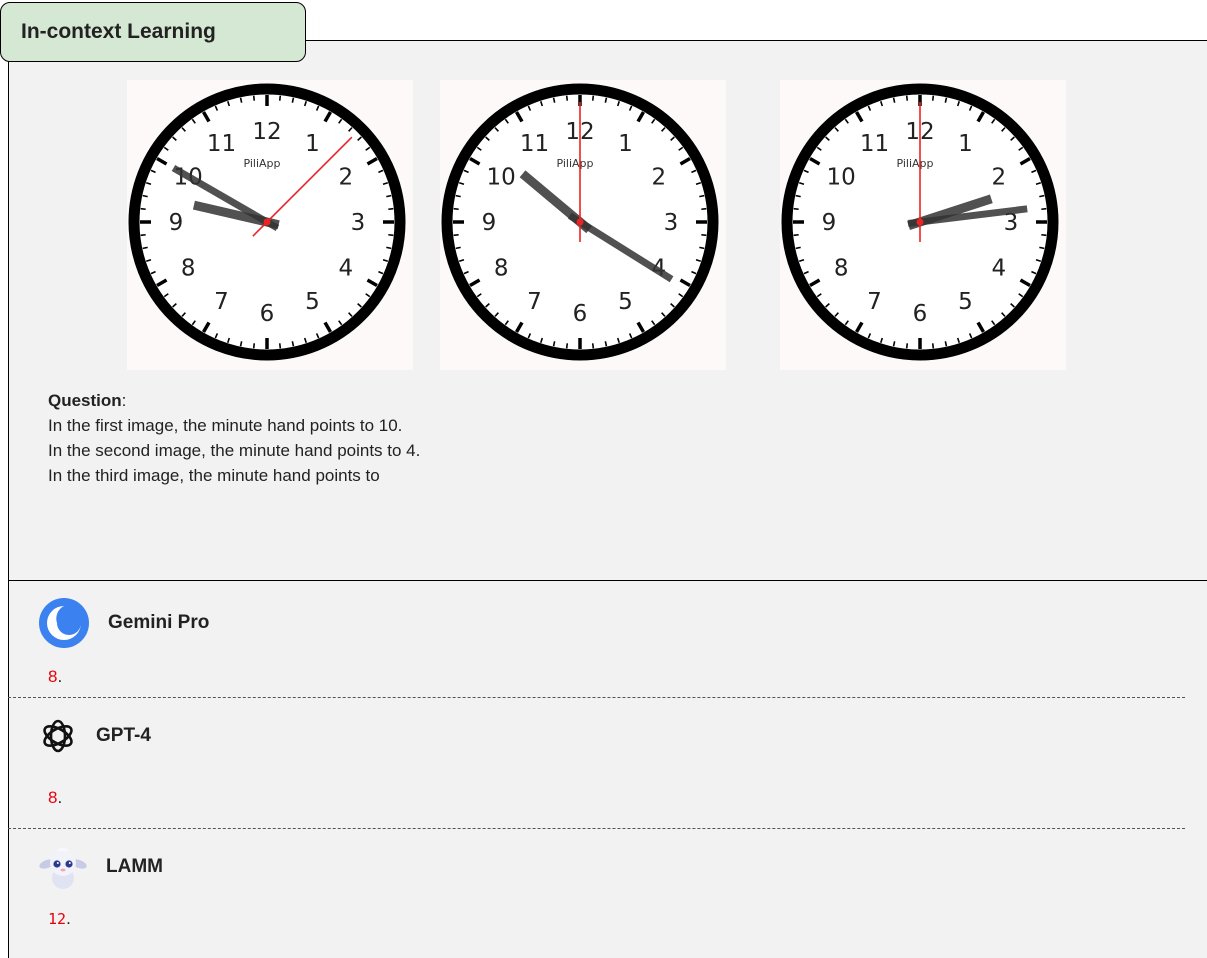 The width and height of the screenshot is (1207, 958). I want to click on model-name-gemini: Gemini Pro, so click(159, 622).